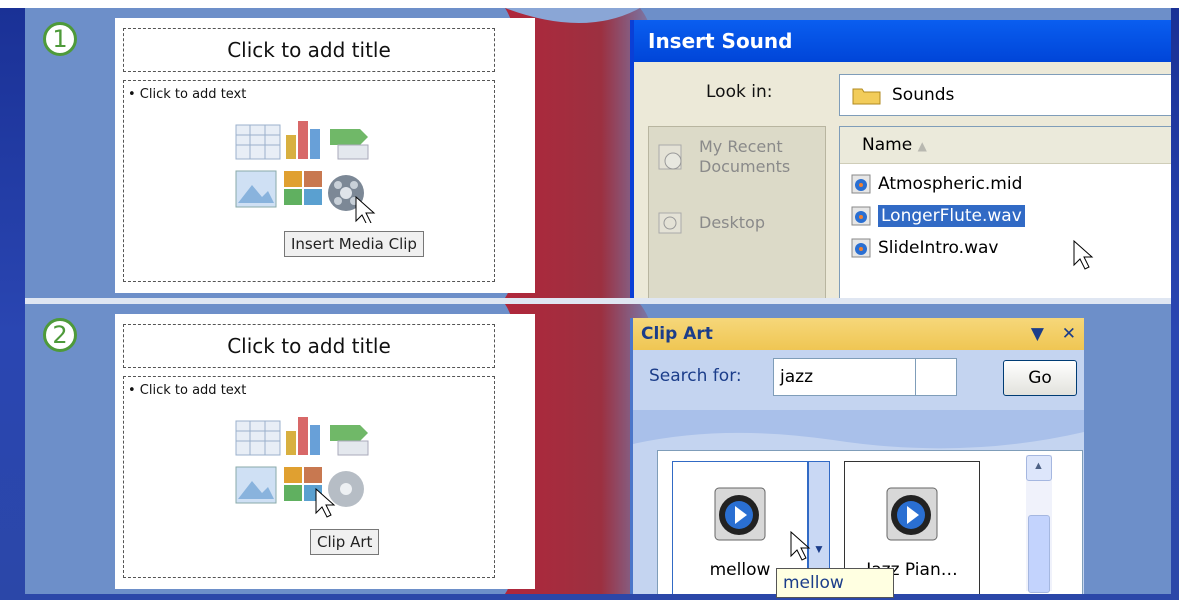 The image size is (1179, 600). Describe the element at coordinates (354, 244) in the screenshot. I see `insert-media-clip-tooltip: Insert Media Clip` at that location.